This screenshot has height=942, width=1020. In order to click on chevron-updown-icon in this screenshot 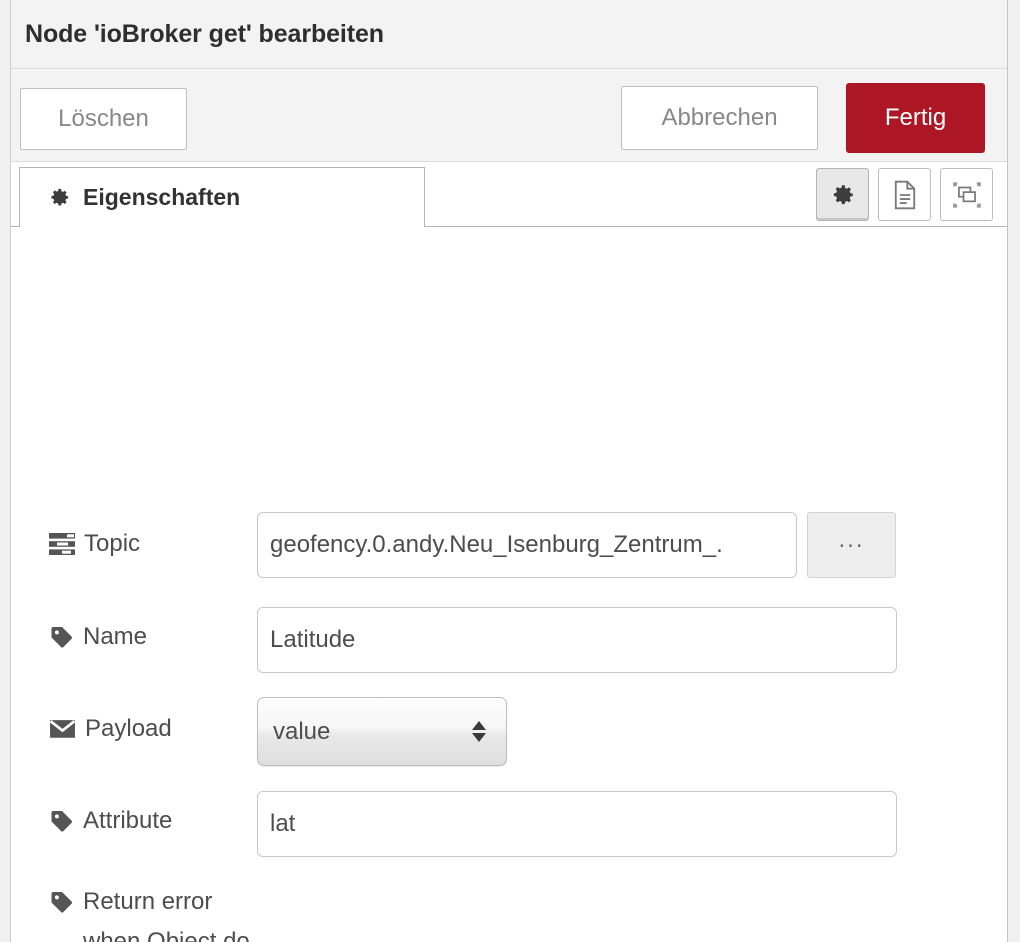, I will do `click(479, 731)`.